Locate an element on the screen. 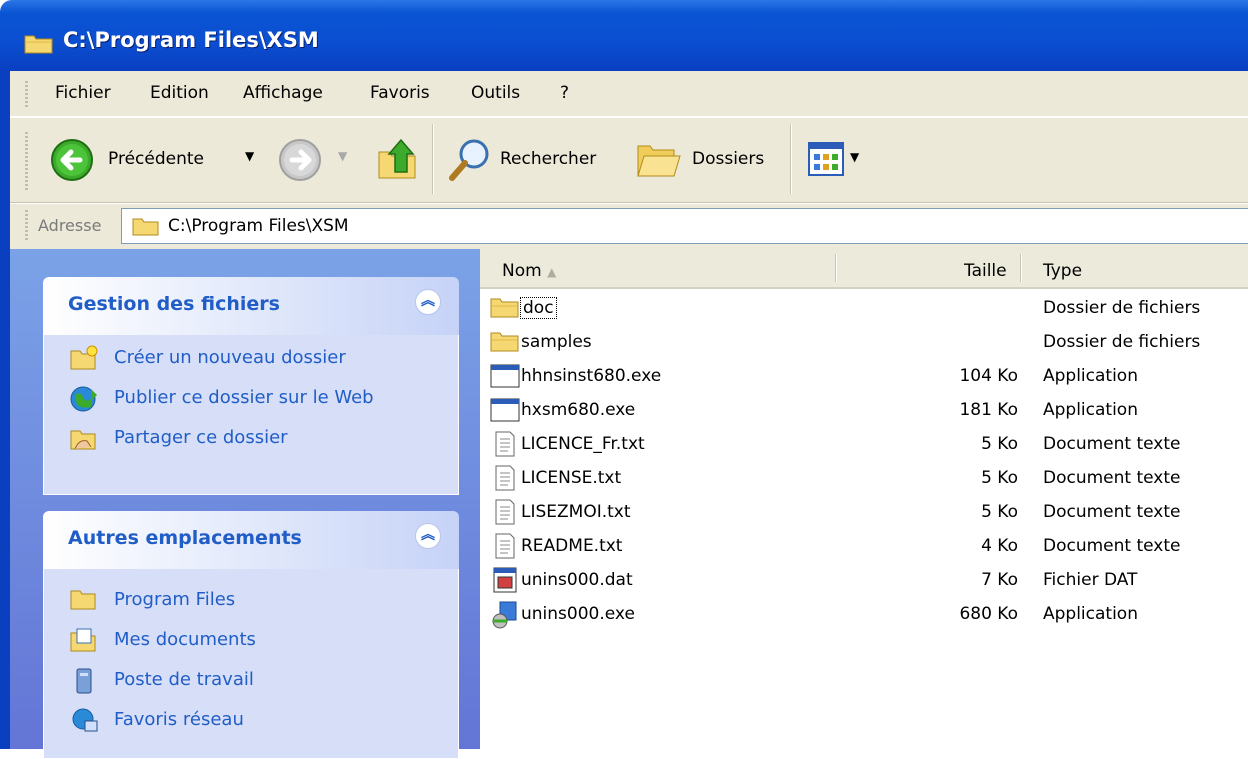 The image size is (1248, 759). file-type: Dossier de fichiers is located at coordinates (1122, 342).